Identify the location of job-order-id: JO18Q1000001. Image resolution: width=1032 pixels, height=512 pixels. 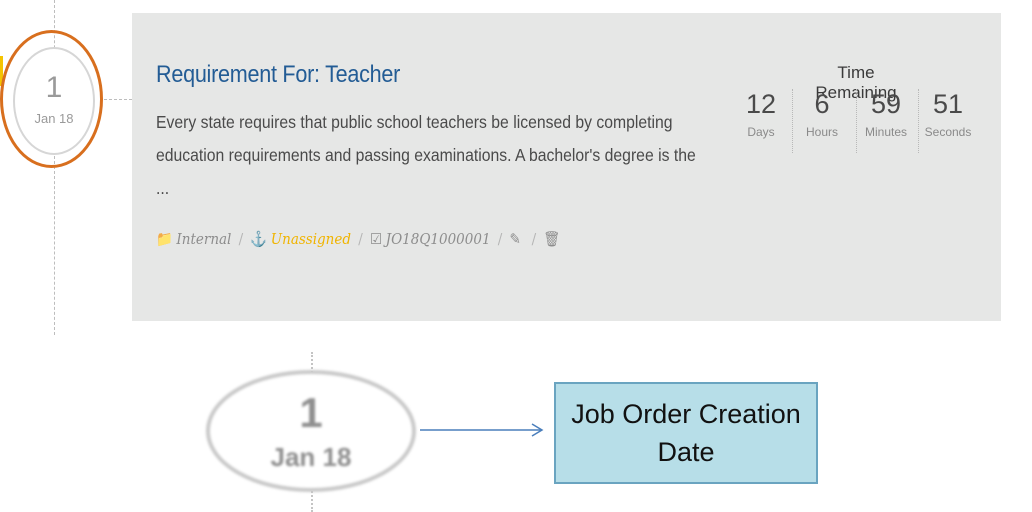
(438, 239).